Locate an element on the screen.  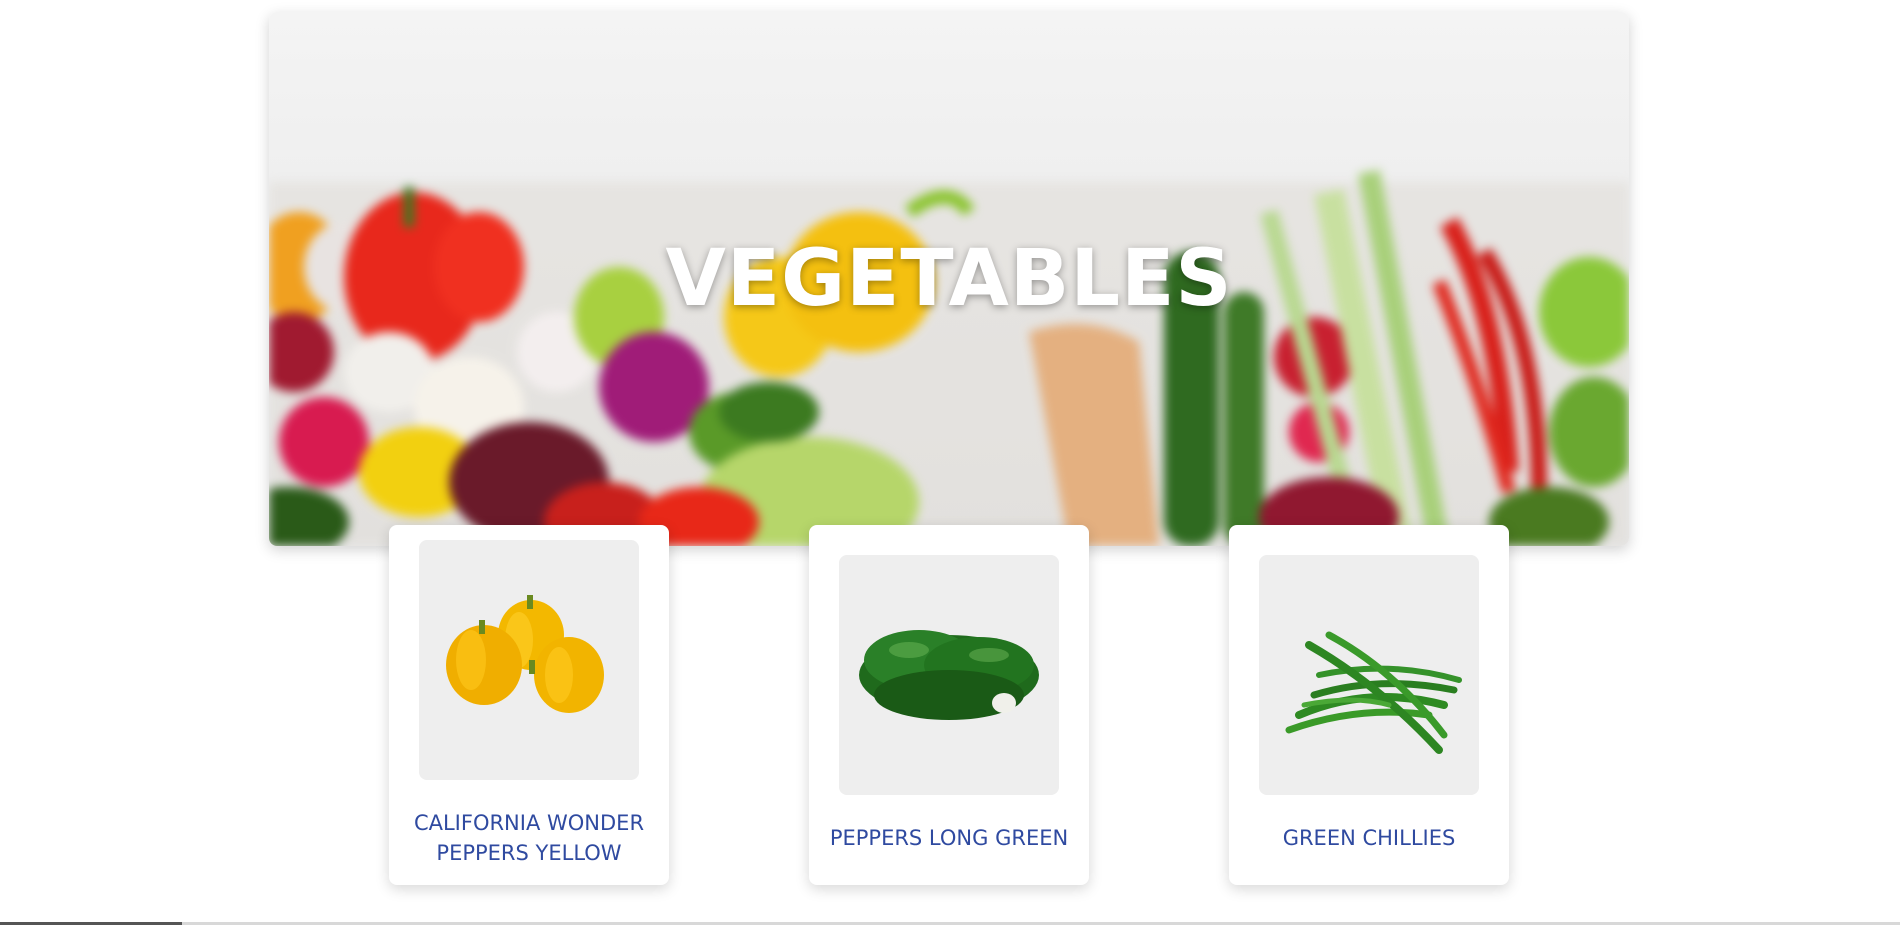
yellow-peppers-icon is located at coordinates (525, 654).